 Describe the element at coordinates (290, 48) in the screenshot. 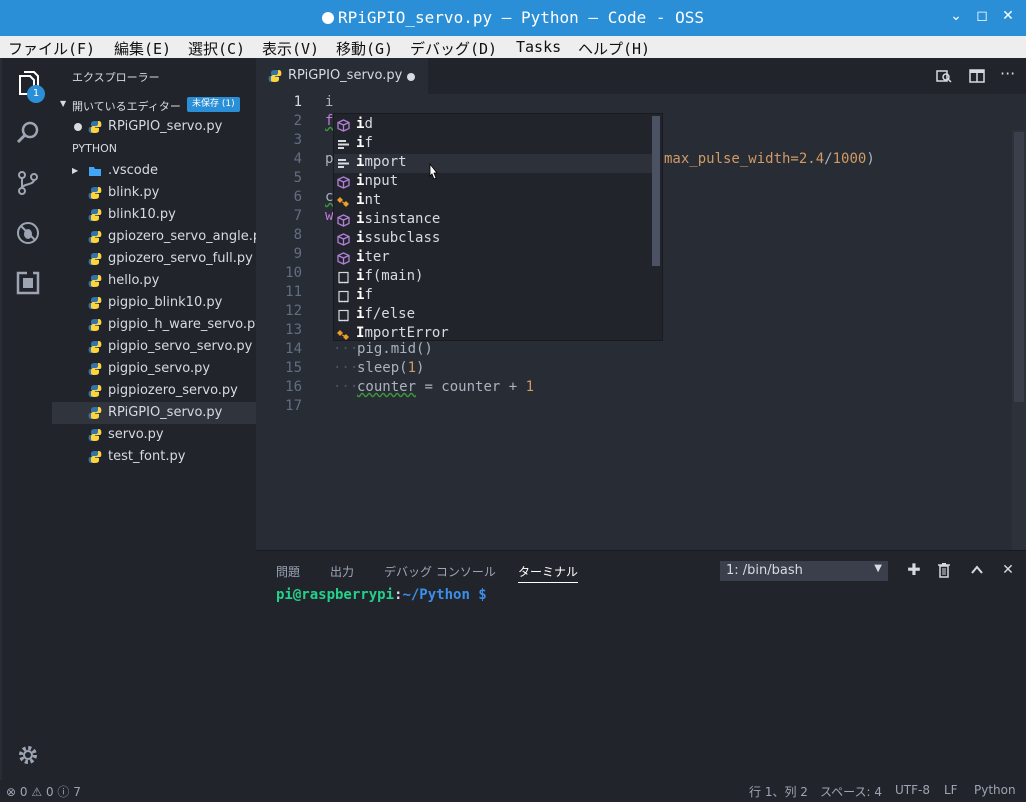

I see `menu-view: 表示(V)` at that location.